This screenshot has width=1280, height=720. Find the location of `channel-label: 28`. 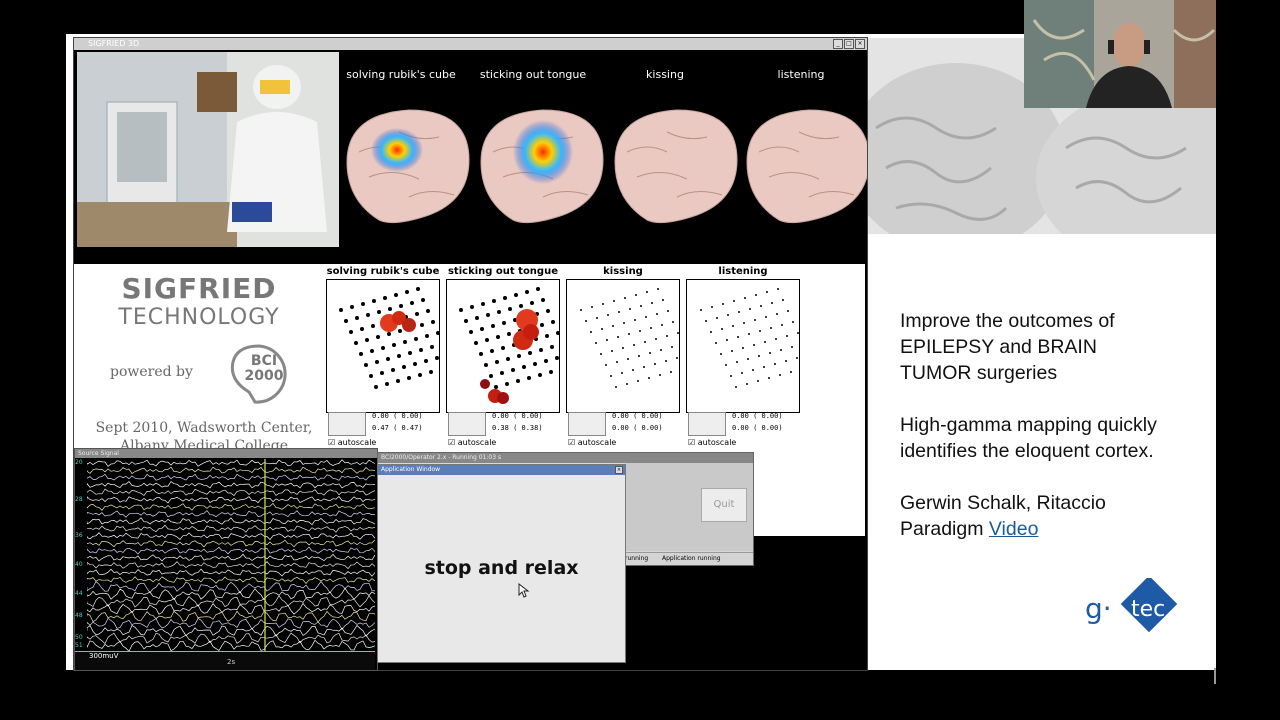

channel-label: 28 is located at coordinates (79, 499).